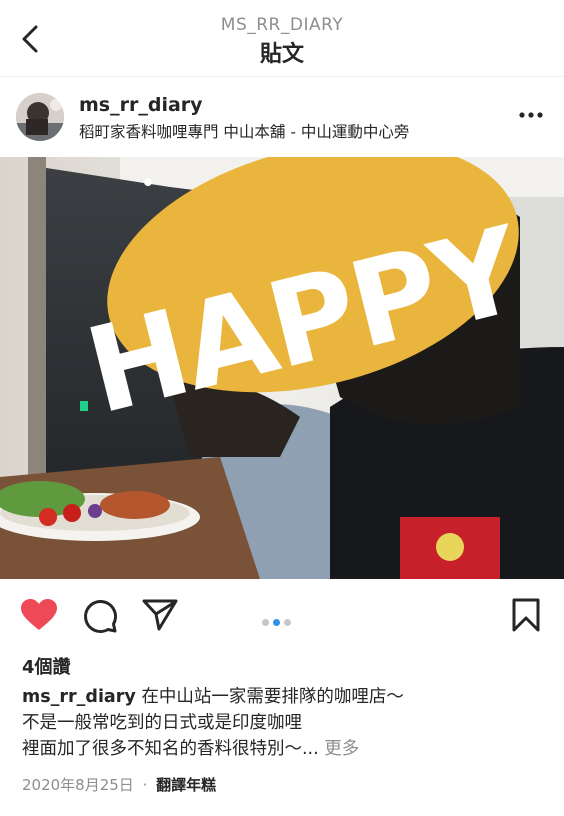 The width and height of the screenshot is (564, 816). Describe the element at coordinates (531, 115) in the screenshot. I see `more-horizontal-icon` at that location.